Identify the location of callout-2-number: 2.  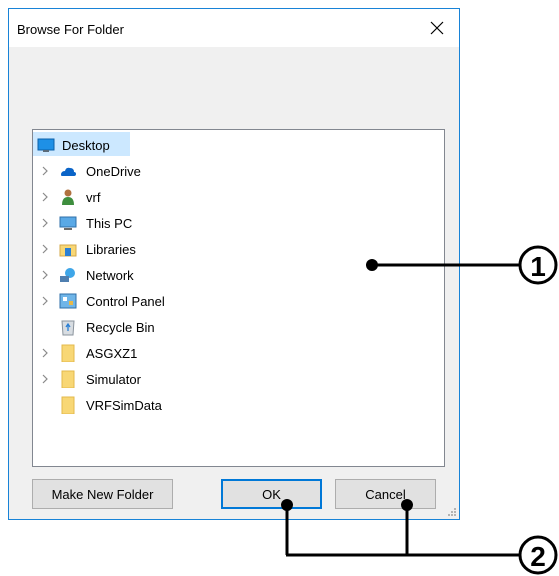
(538, 556).